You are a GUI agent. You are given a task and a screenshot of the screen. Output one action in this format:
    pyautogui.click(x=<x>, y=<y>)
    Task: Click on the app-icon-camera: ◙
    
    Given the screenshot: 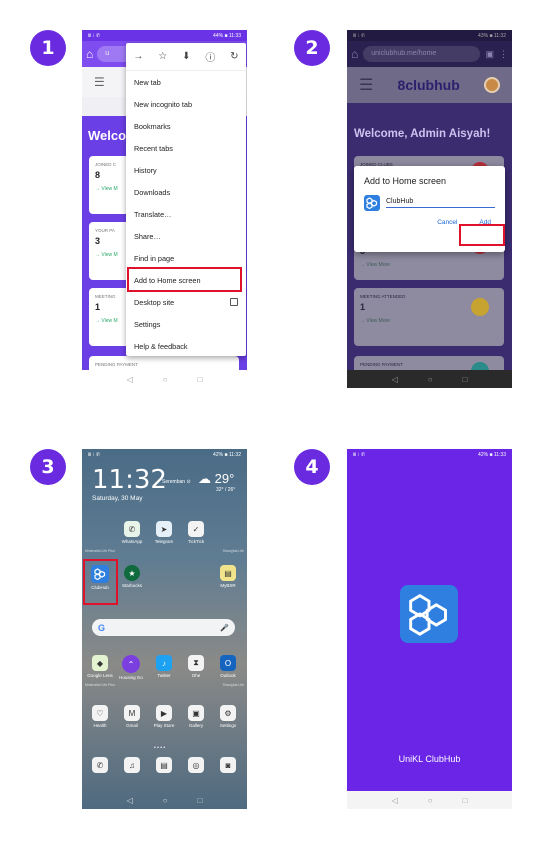 What is the action you would take?
    pyautogui.click(x=228, y=765)
    